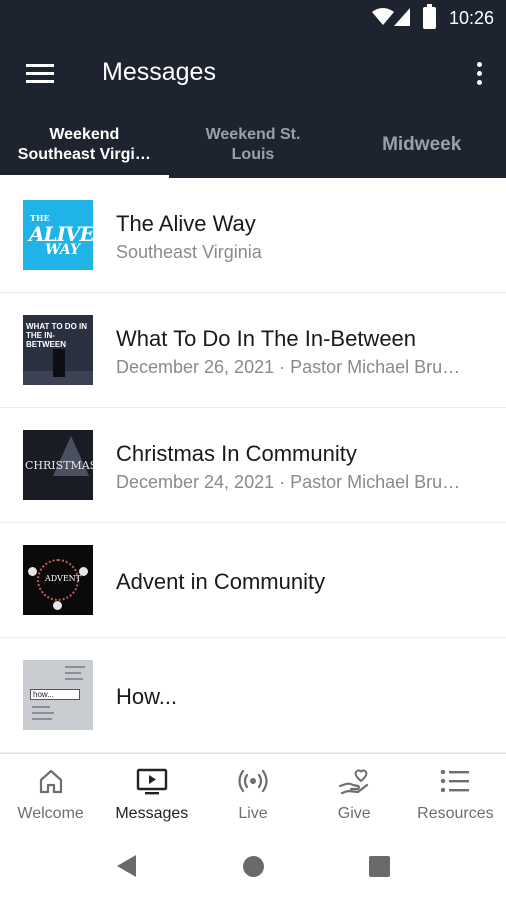  I want to click on app-bar: Messages, so click(253, 74).